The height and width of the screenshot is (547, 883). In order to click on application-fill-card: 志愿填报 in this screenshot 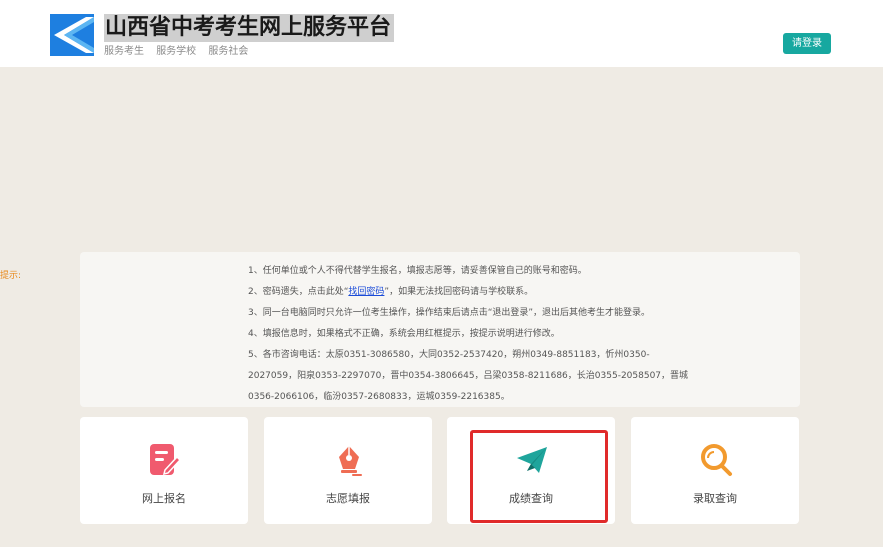, I will do `click(348, 470)`.